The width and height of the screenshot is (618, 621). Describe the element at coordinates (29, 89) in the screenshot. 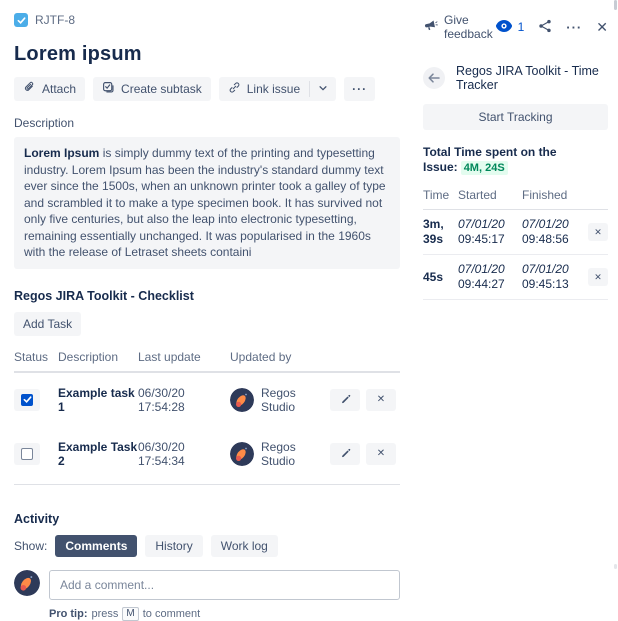

I see `paperclip-icon` at that location.